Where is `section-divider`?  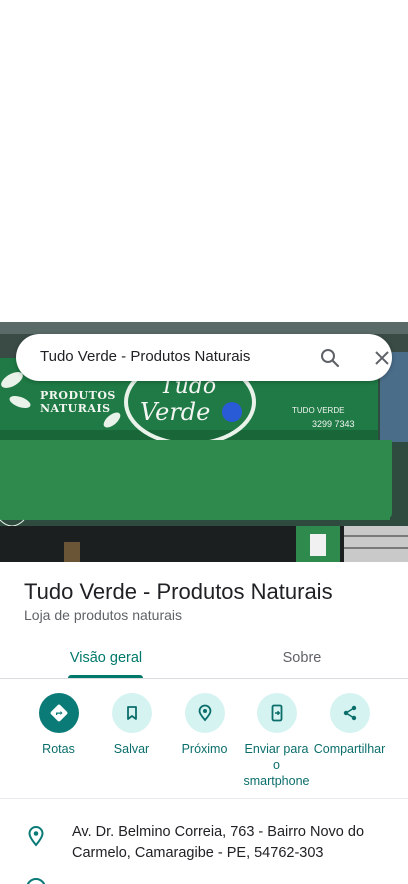
section-divider is located at coordinates (204, 798).